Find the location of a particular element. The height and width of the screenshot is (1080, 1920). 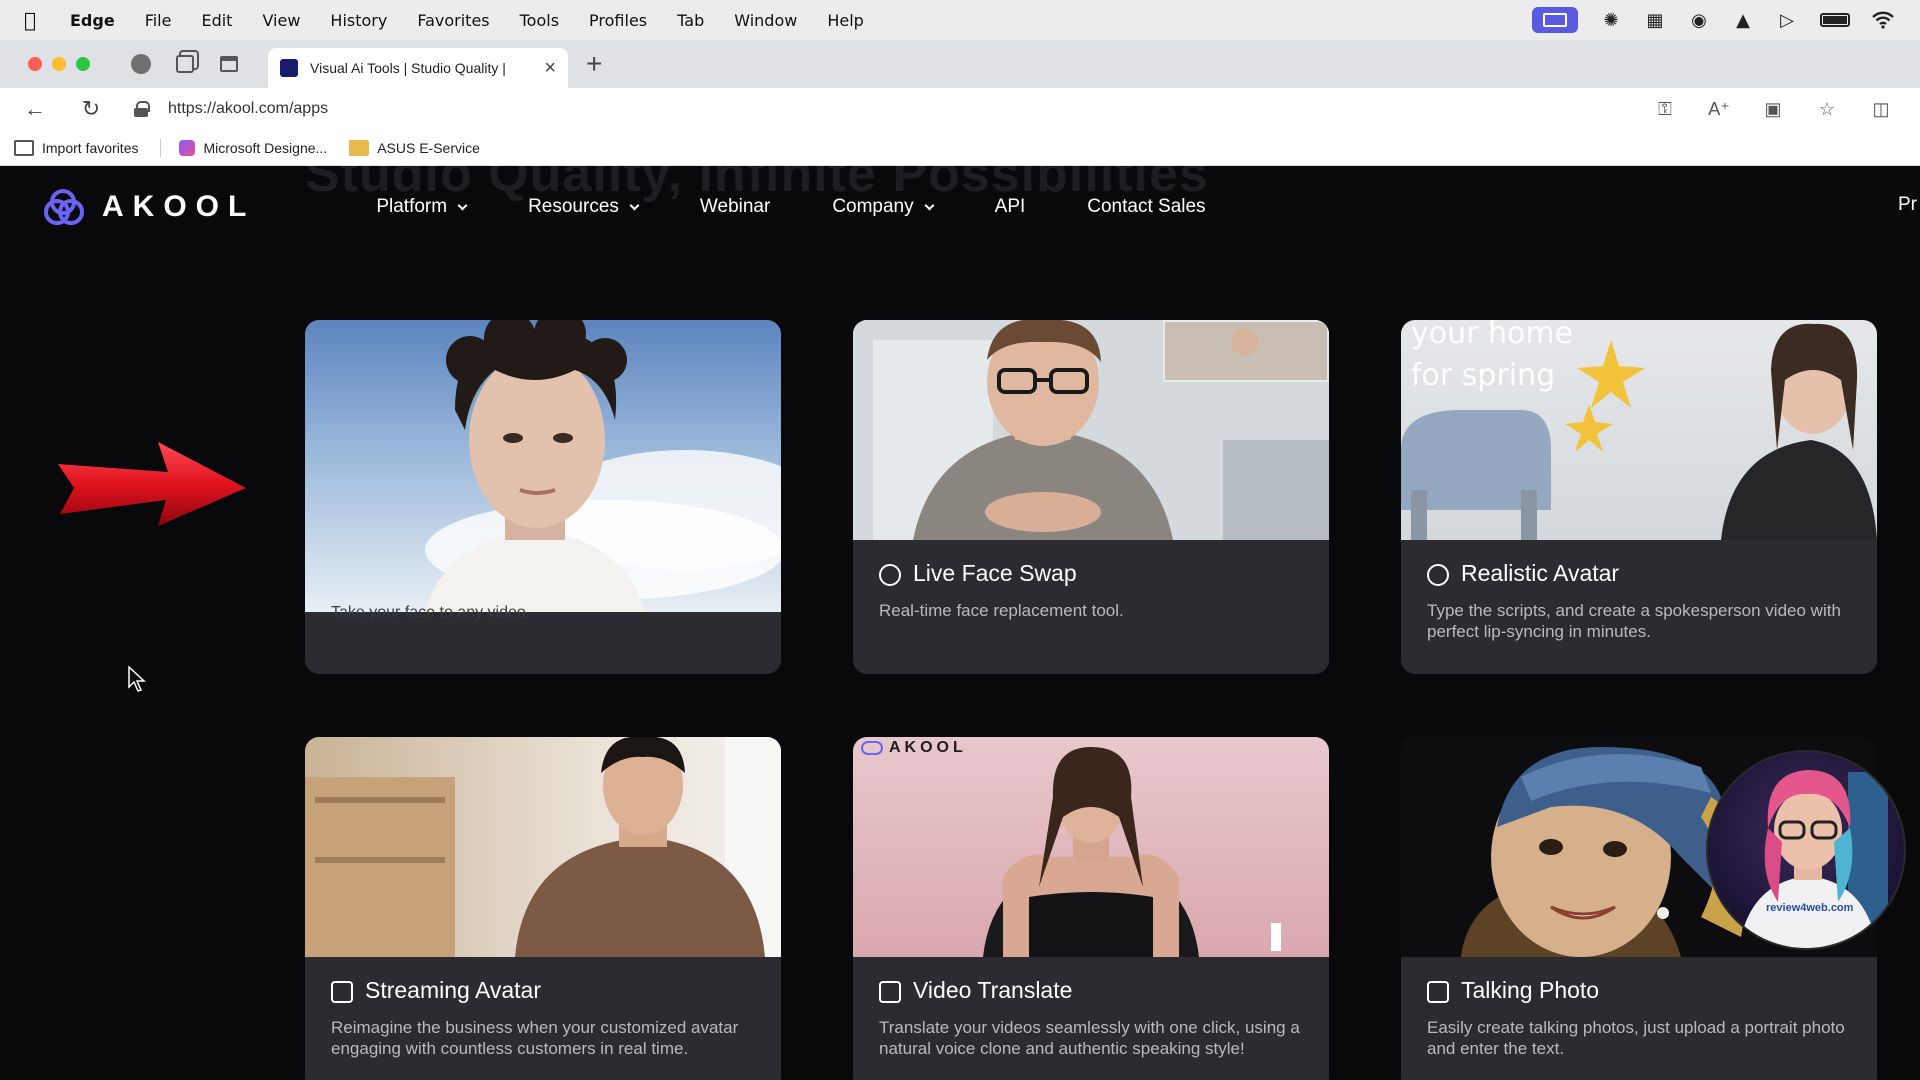

portrait-image is located at coordinates (603, 466).